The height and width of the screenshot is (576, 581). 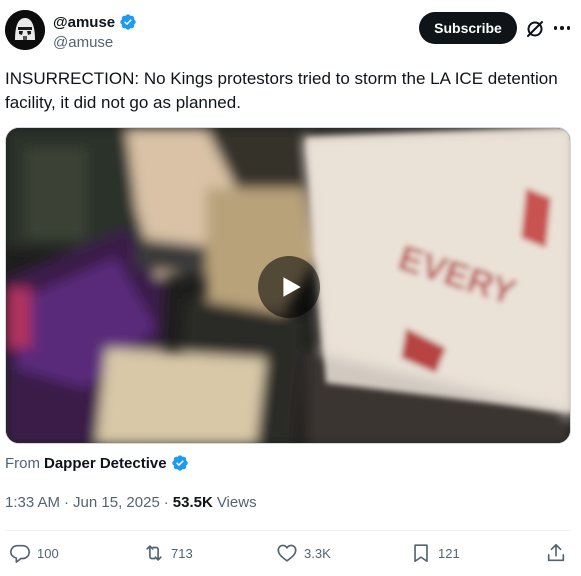 What do you see at coordinates (468, 28) in the screenshot?
I see `subscribe-button: Subscribe` at bounding box center [468, 28].